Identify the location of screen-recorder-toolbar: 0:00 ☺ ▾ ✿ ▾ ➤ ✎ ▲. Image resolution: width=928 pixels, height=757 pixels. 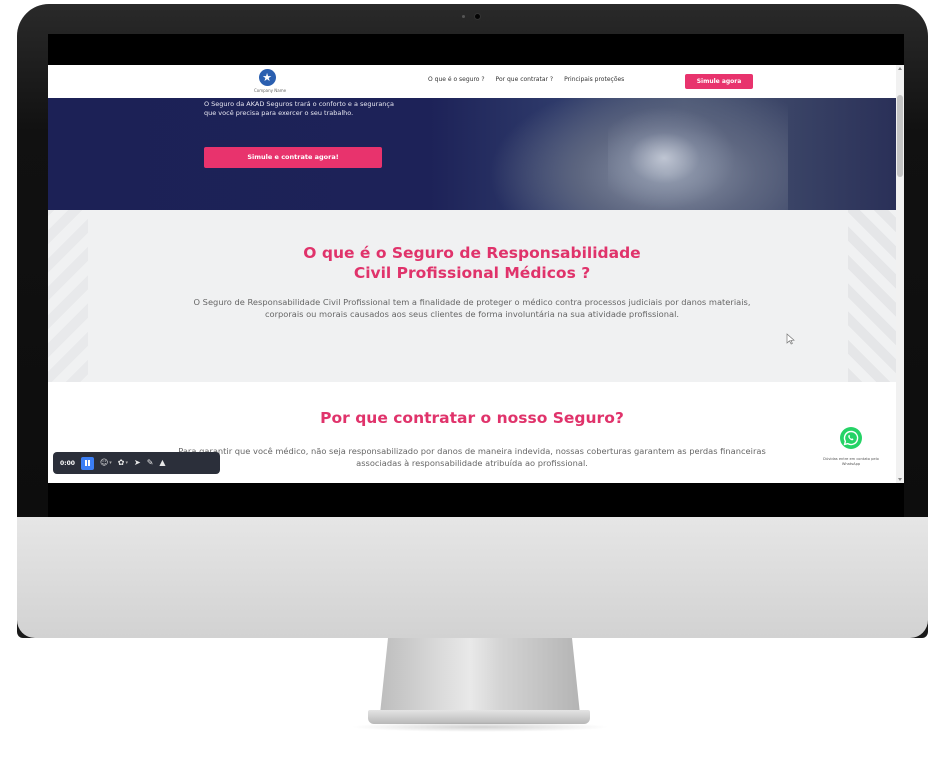
(136, 463).